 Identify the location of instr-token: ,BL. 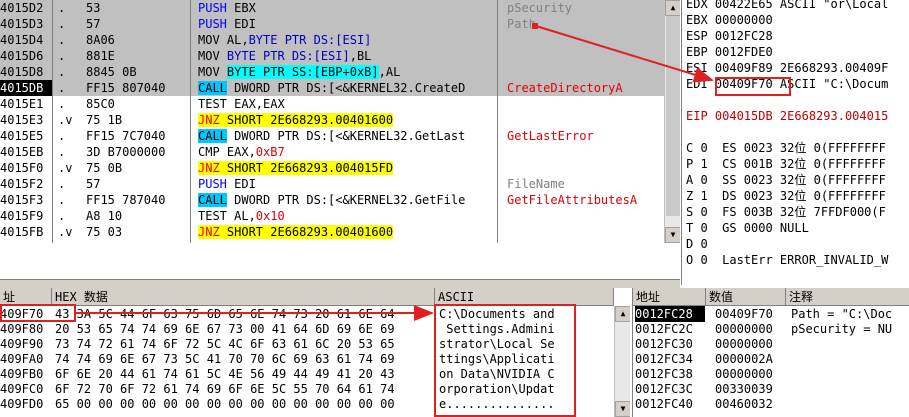
(360, 56).